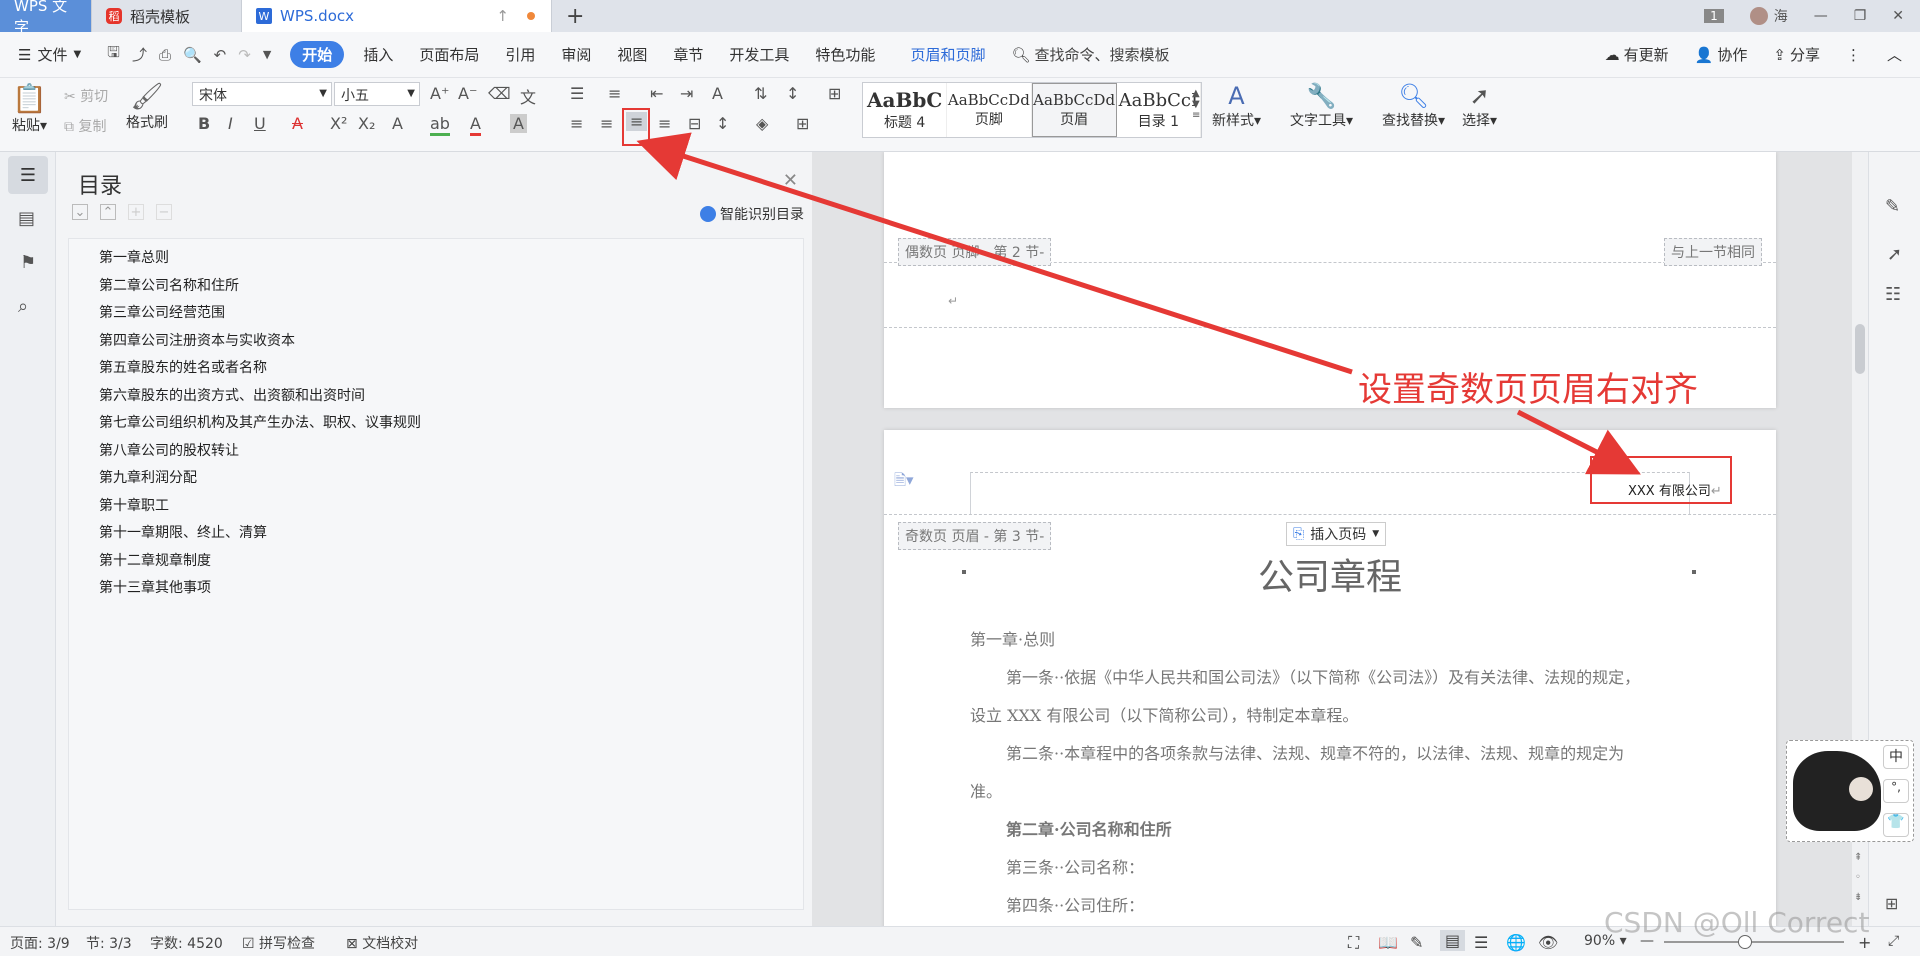  Describe the element at coordinates (108, 212) in the screenshot. I see `collapse-icon: ⌃` at that location.